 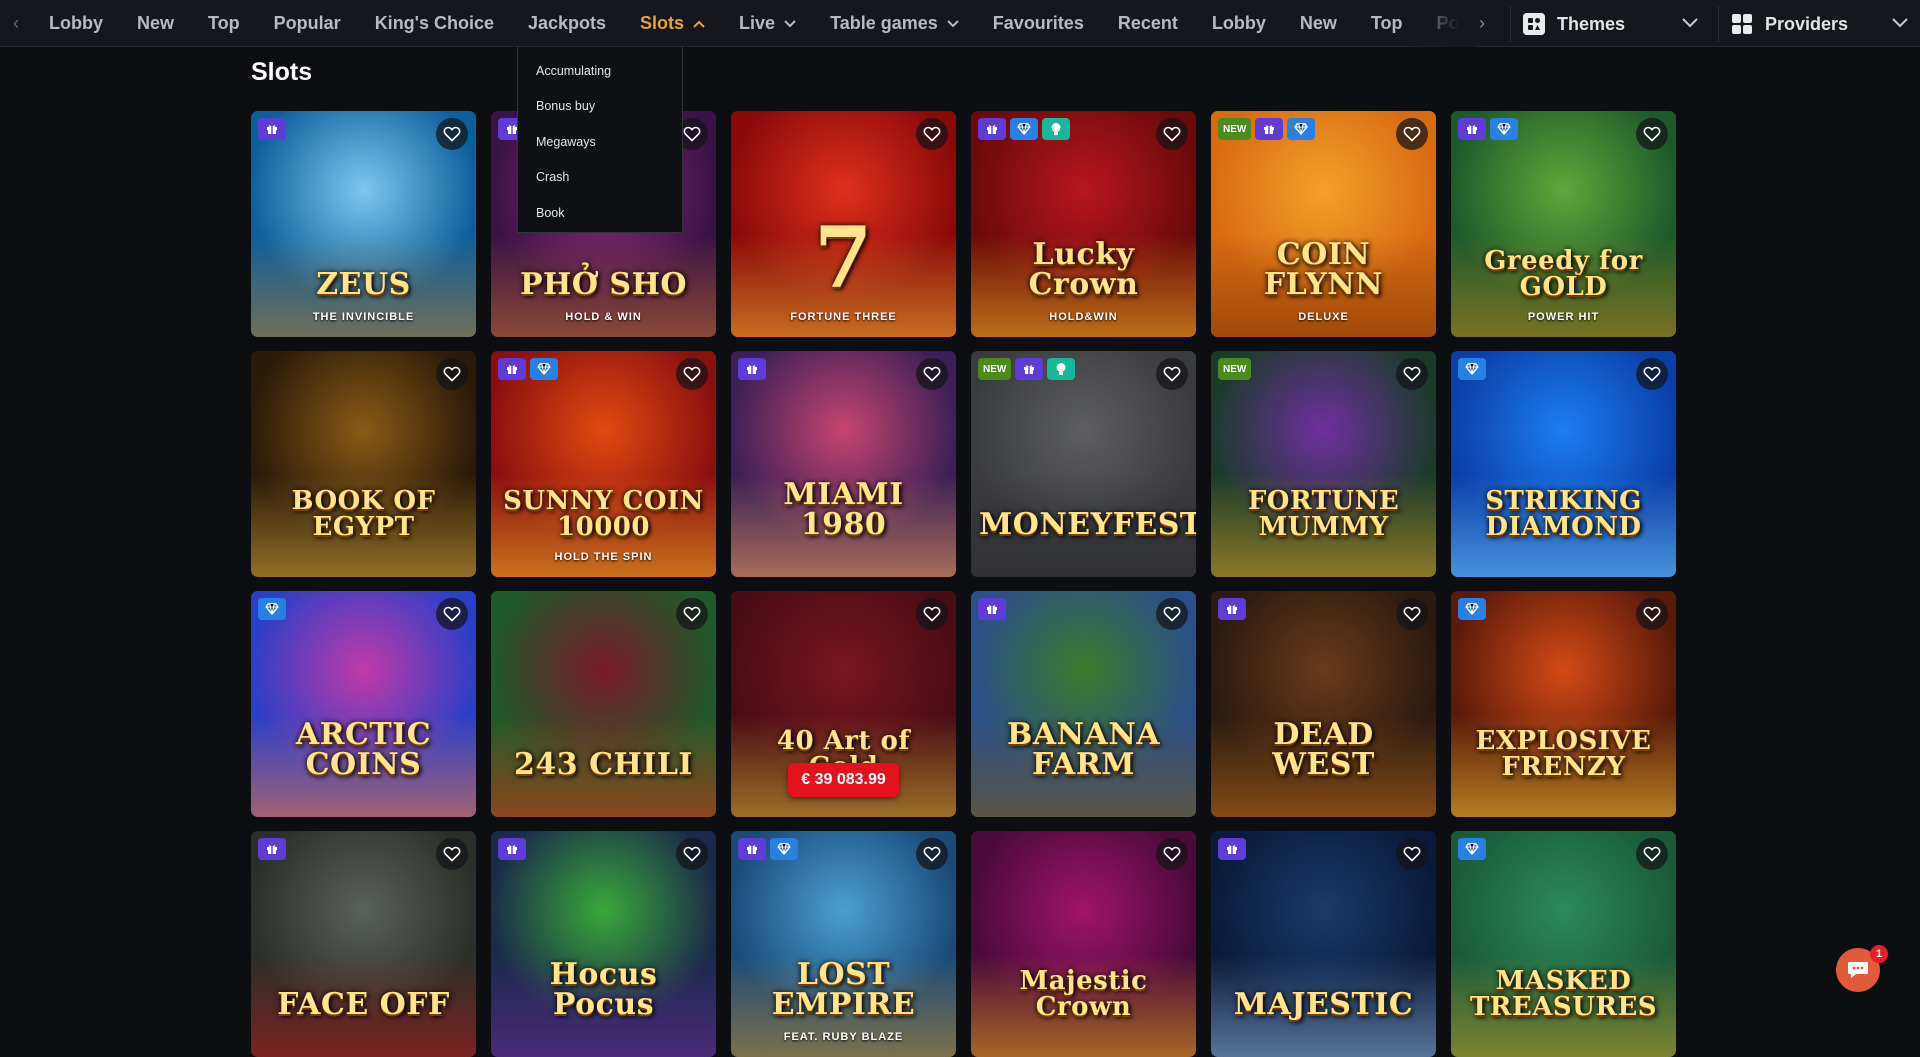 What do you see at coordinates (1083, 944) in the screenshot?
I see `game-card: Majestic Crown` at bounding box center [1083, 944].